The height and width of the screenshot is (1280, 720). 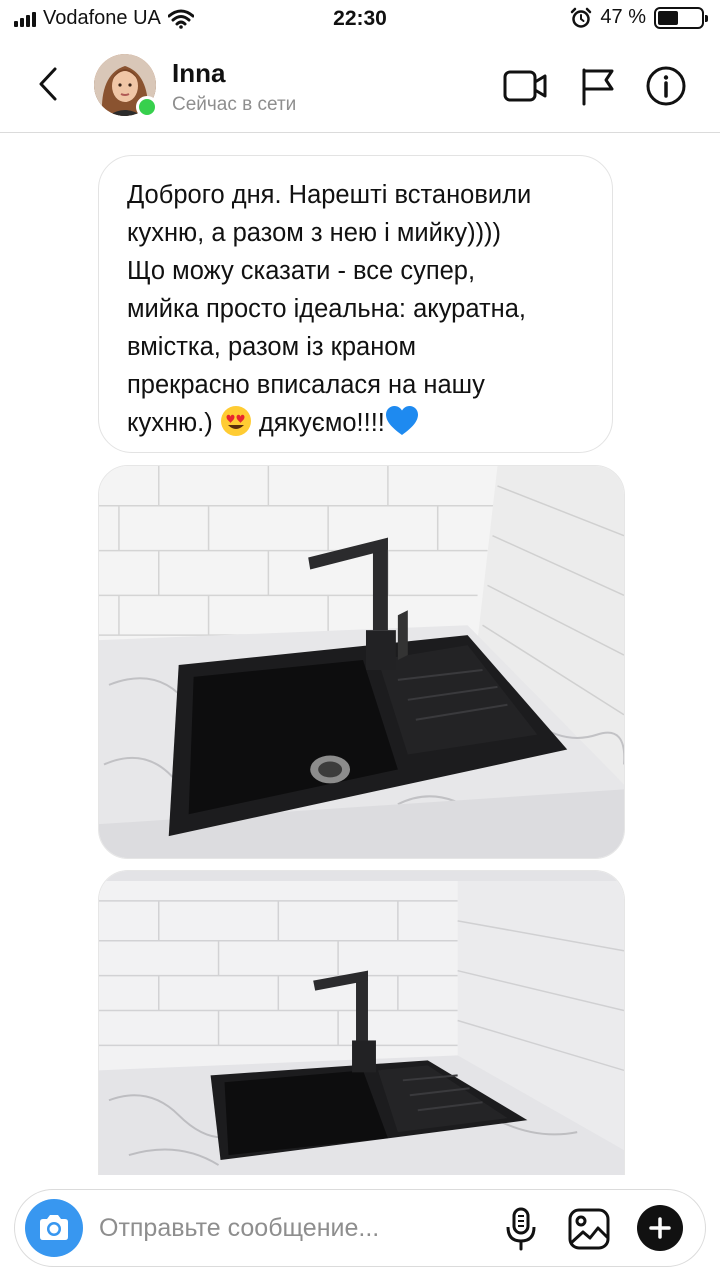 What do you see at coordinates (235, 421) in the screenshot?
I see `heart-eyes-emoji-icon` at bounding box center [235, 421].